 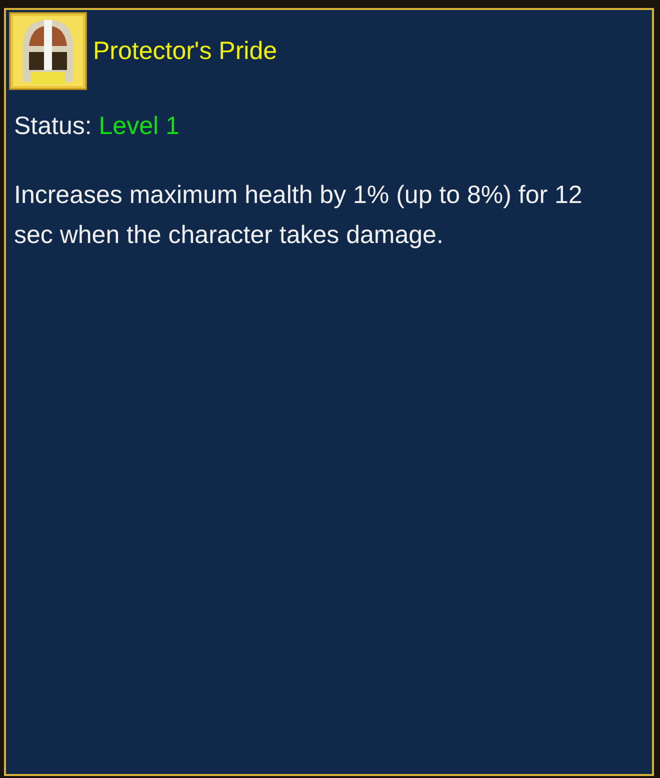 I want to click on description-text: Increases maximum health by 1% (up to 8%) for 12 sec when the character takes damage., so click(x=299, y=215).